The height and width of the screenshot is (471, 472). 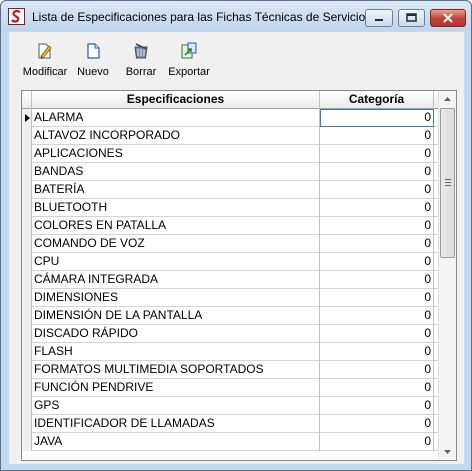 I want to click on table-row: COMANDO DE VOZ 0, so click(x=230, y=244).